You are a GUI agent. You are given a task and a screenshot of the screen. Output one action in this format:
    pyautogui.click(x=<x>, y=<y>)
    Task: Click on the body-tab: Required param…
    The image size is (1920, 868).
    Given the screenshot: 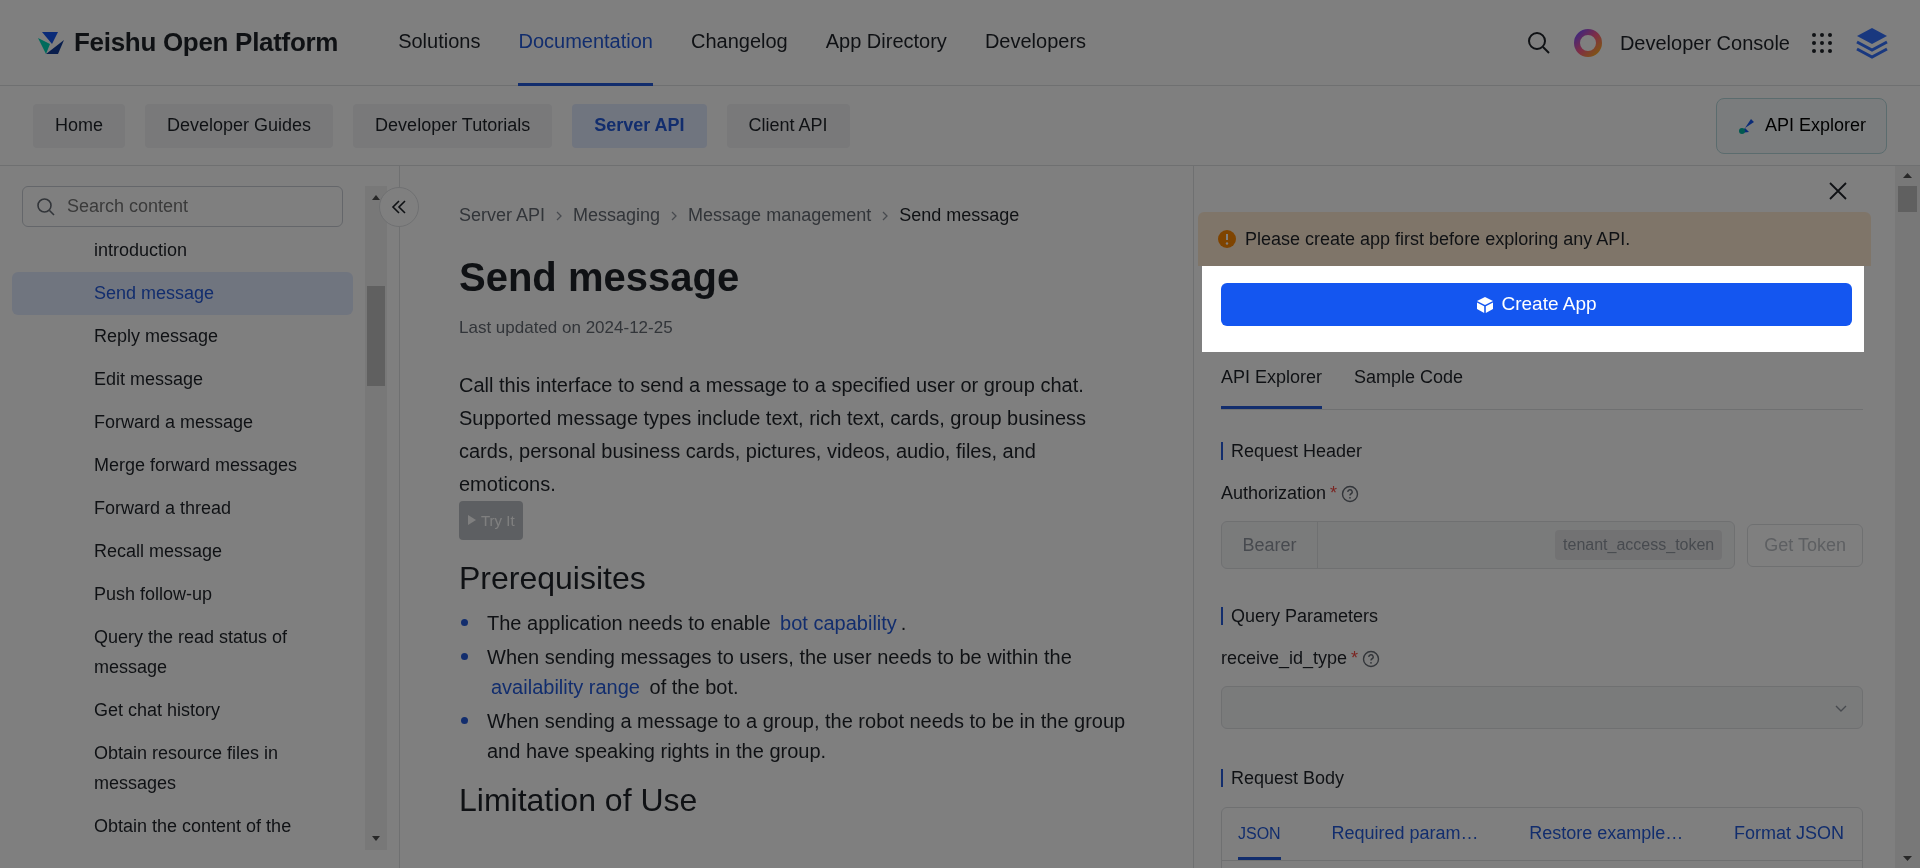 What is the action you would take?
    pyautogui.click(x=1405, y=834)
    